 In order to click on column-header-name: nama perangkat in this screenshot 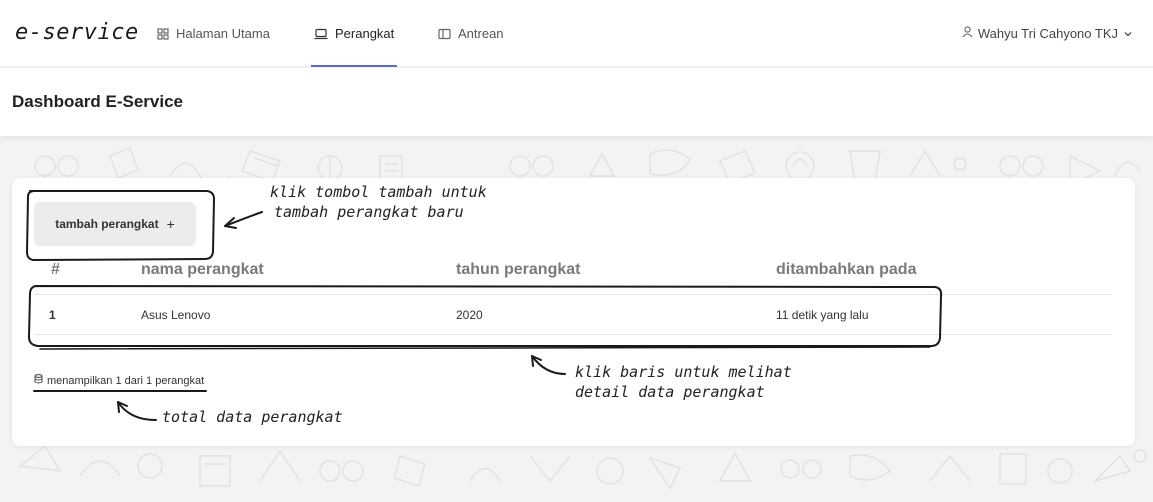, I will do `click(202, 269)`.